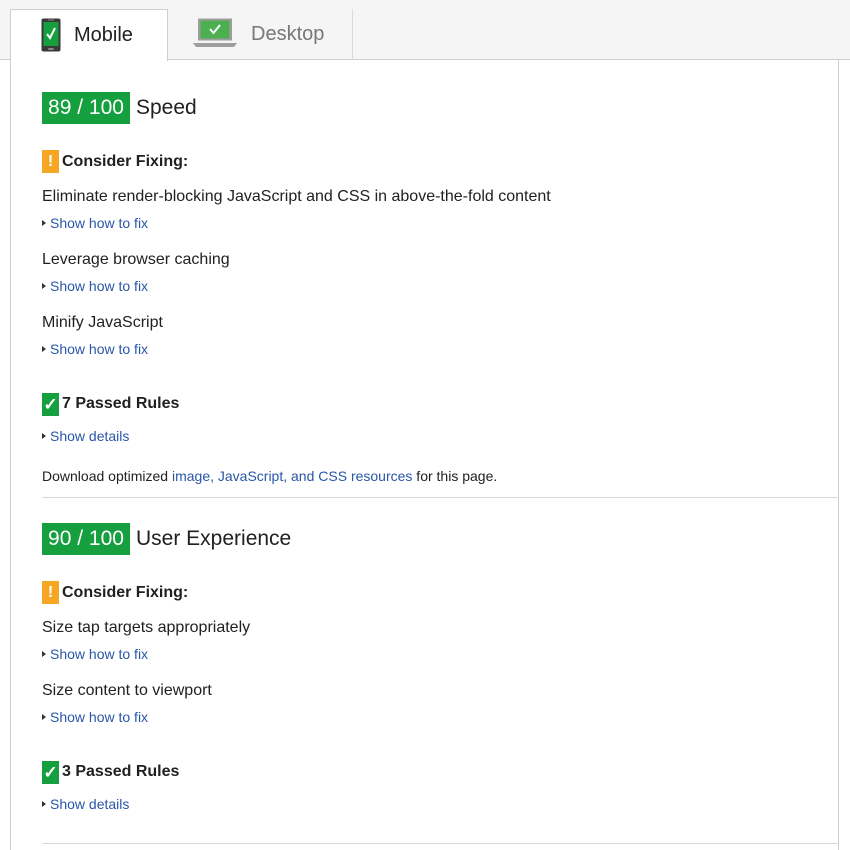 The height and width of the screenshot is (850, 850). Describe the element at coordinates (121, 403) in the screenshot. I see `speed-passed-rules-heading: 7 Passed Rules` at that location.